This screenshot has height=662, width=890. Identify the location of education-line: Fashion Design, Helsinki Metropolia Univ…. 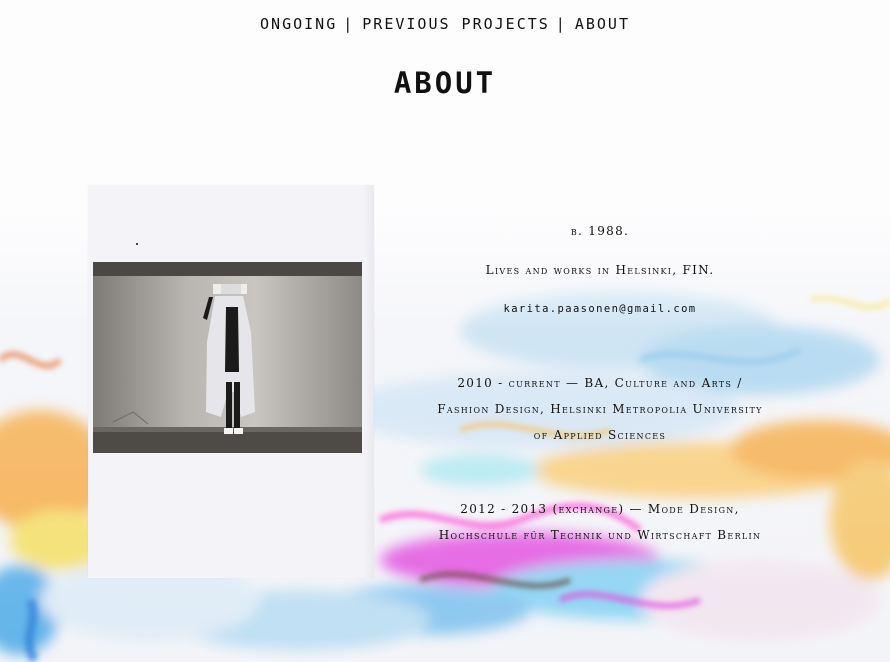
(600, 409).